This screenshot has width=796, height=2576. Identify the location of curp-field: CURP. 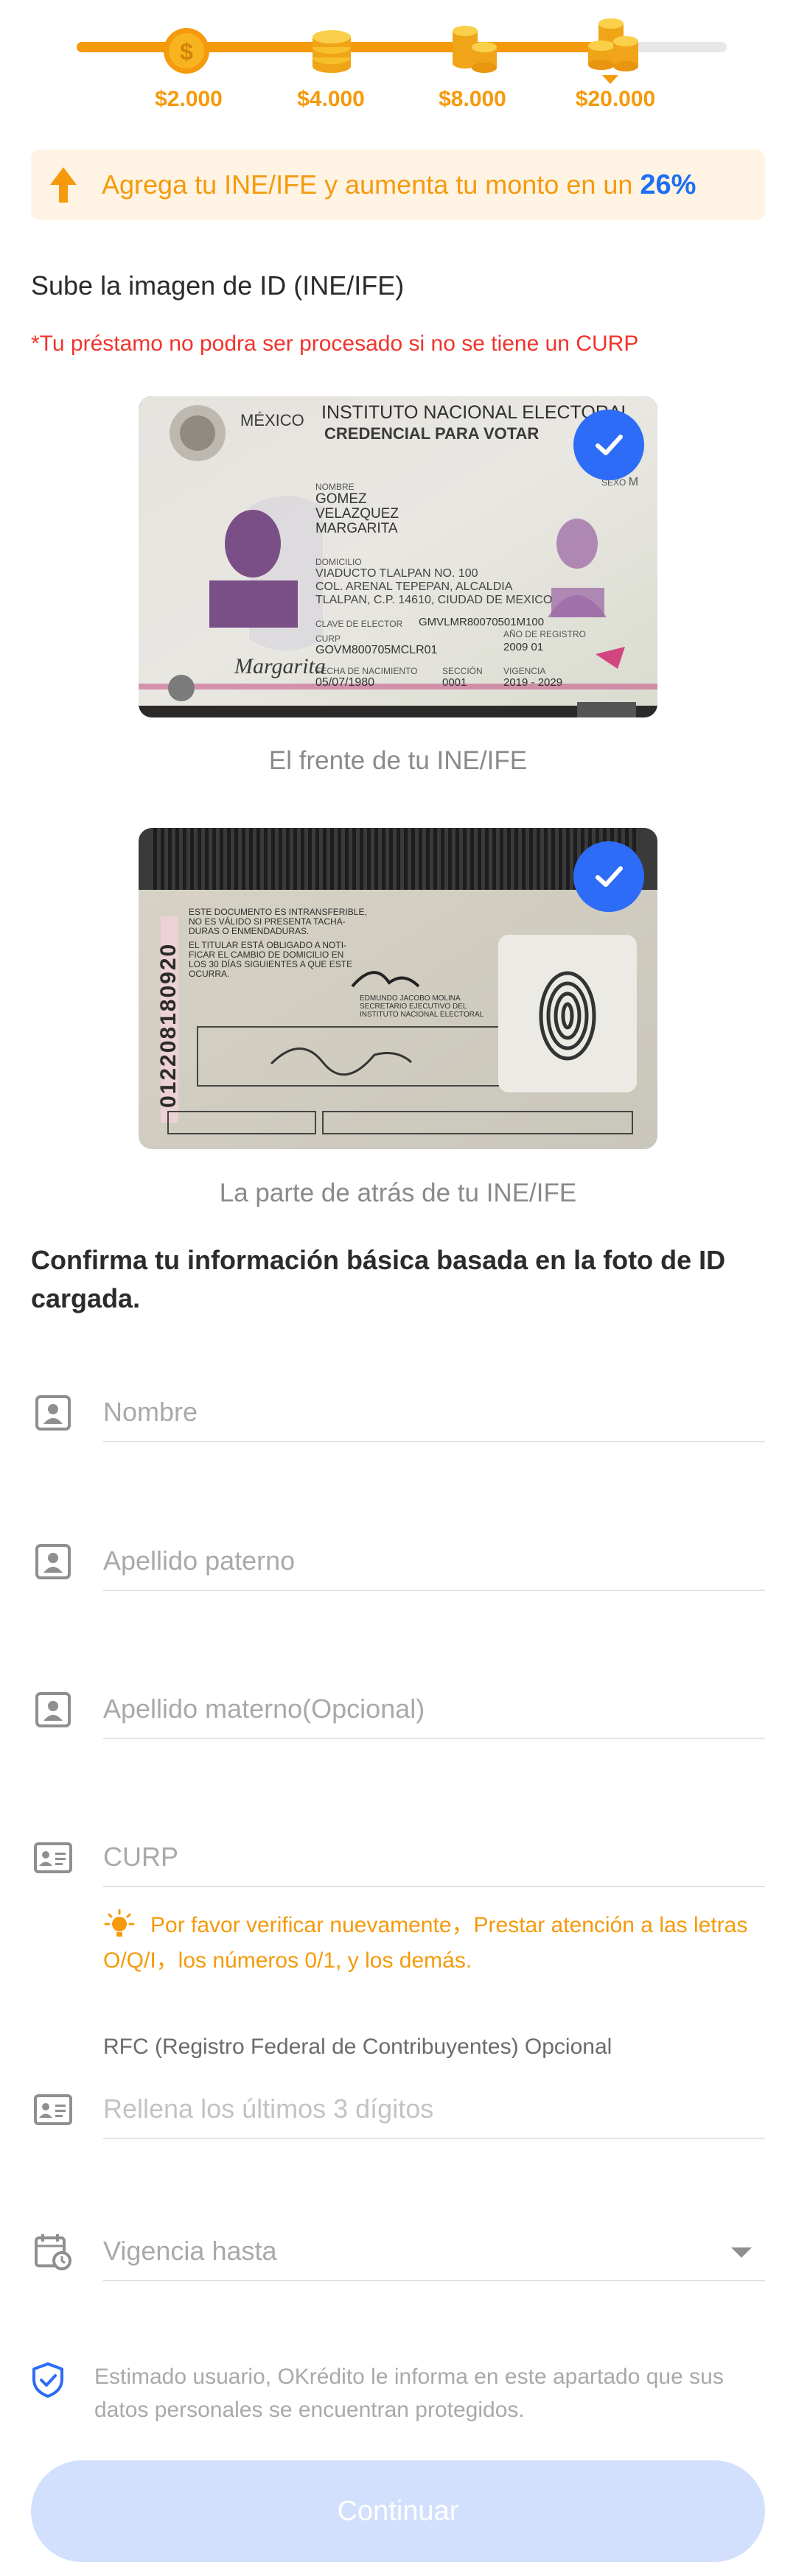
(398, 1857).